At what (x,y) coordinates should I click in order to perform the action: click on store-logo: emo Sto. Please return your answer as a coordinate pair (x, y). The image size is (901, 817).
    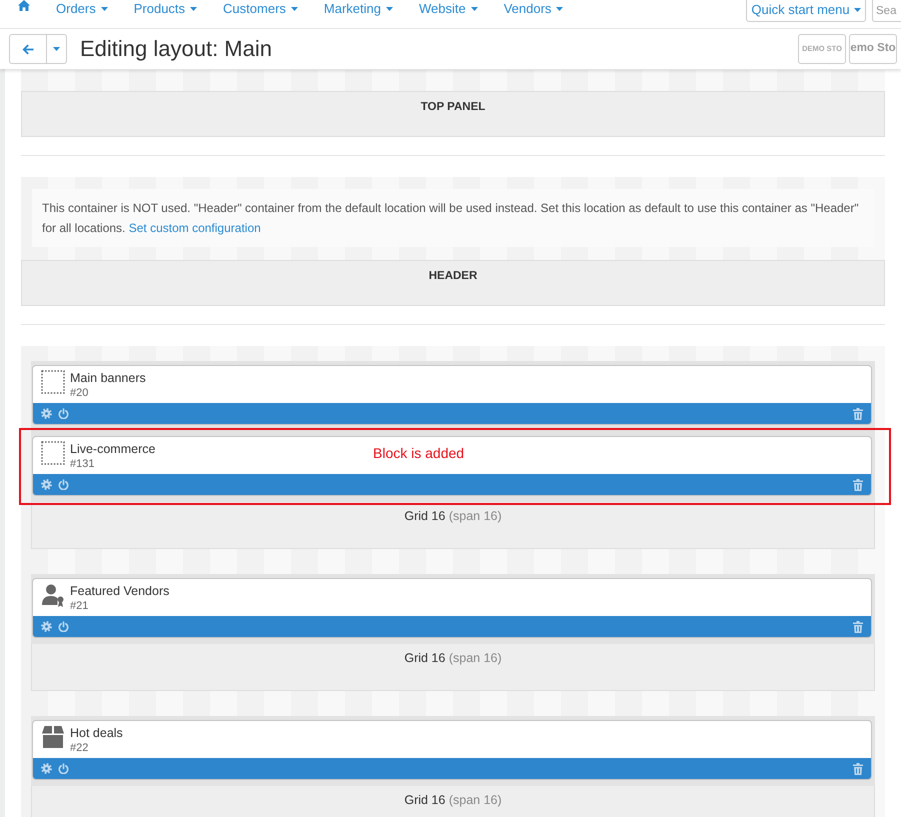
    Looking at the image, I should click on (873, 49).